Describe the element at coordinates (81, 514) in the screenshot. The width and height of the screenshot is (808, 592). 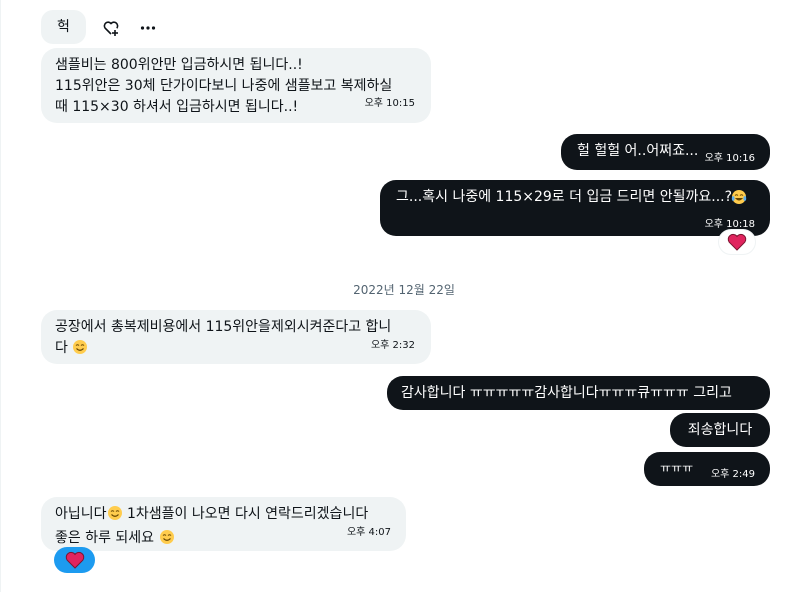
I see `message-text: 아닙니다` at that location.